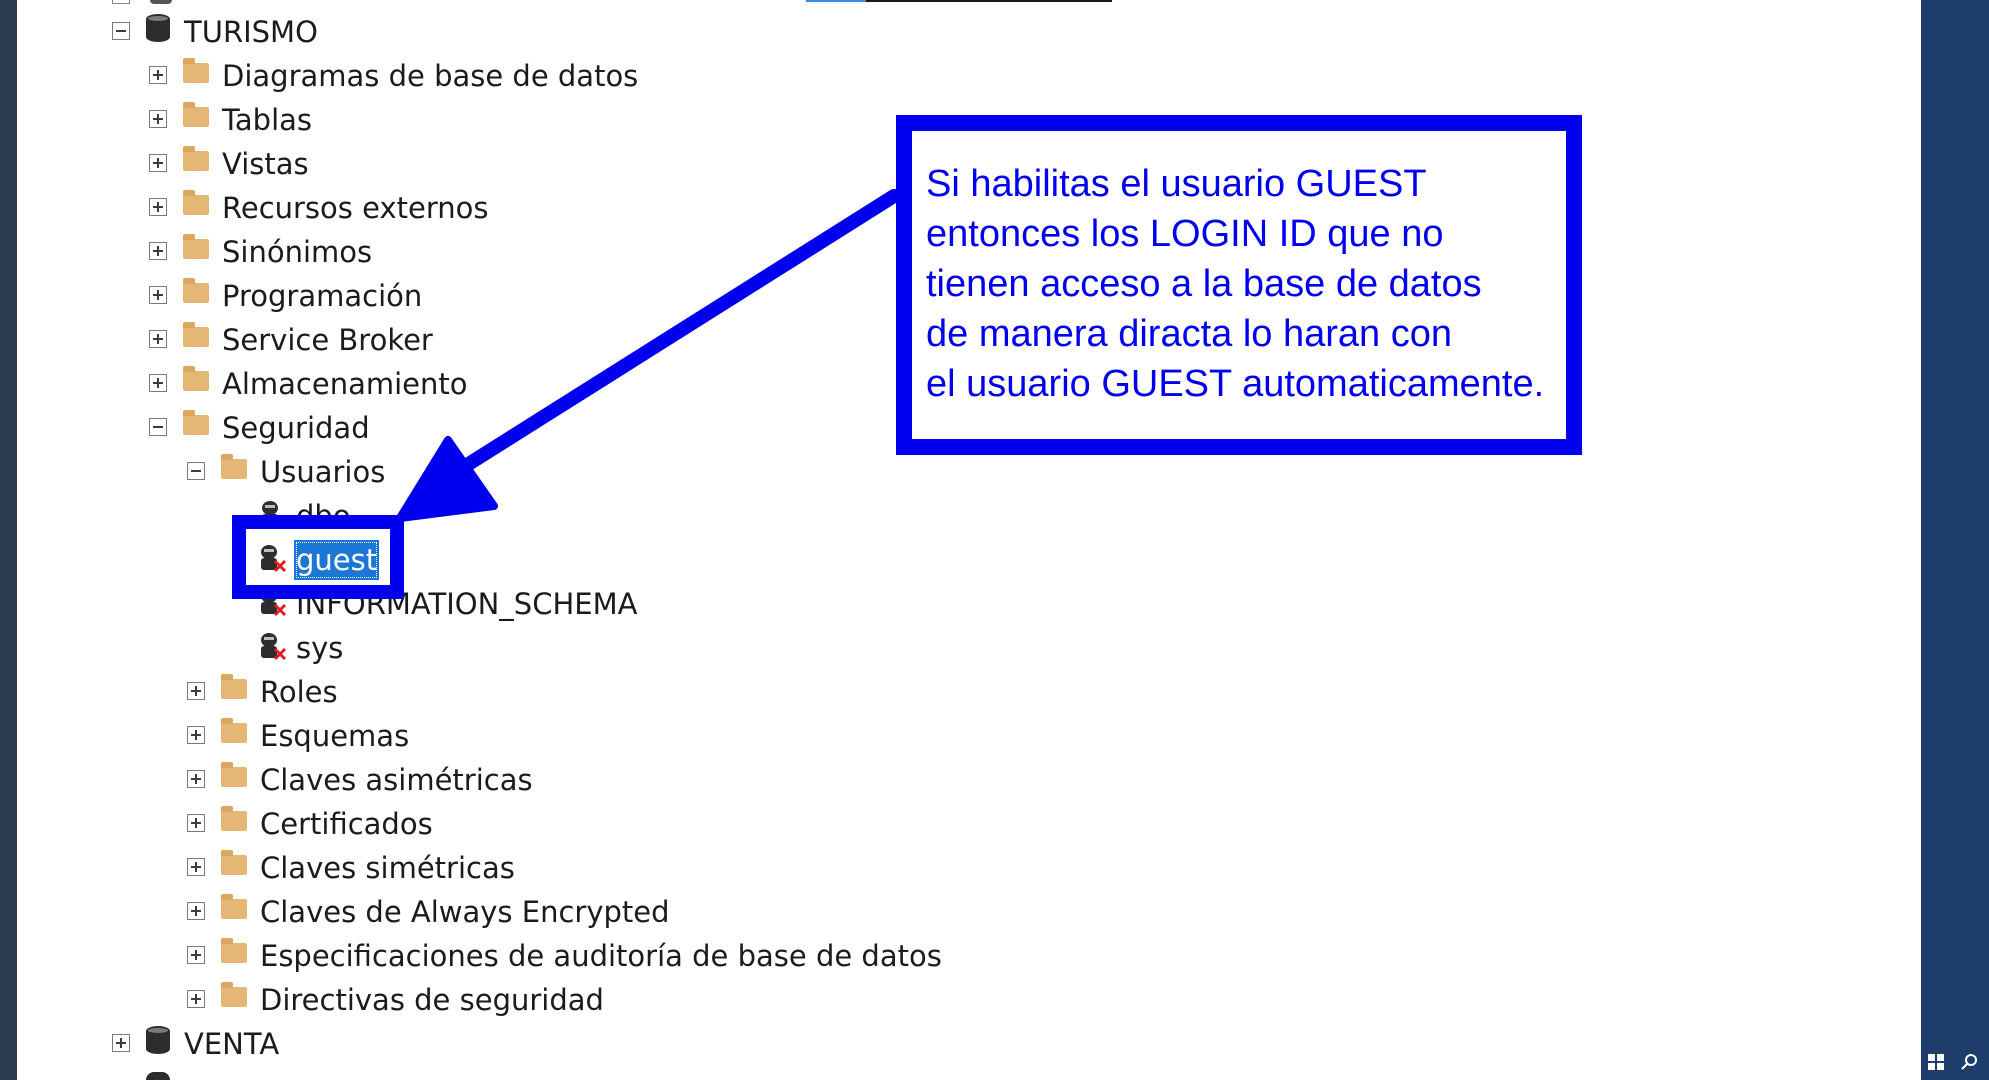 This screenshot has width=1989, height=1080. I want to click on search-icon, so click(1970, 1062).